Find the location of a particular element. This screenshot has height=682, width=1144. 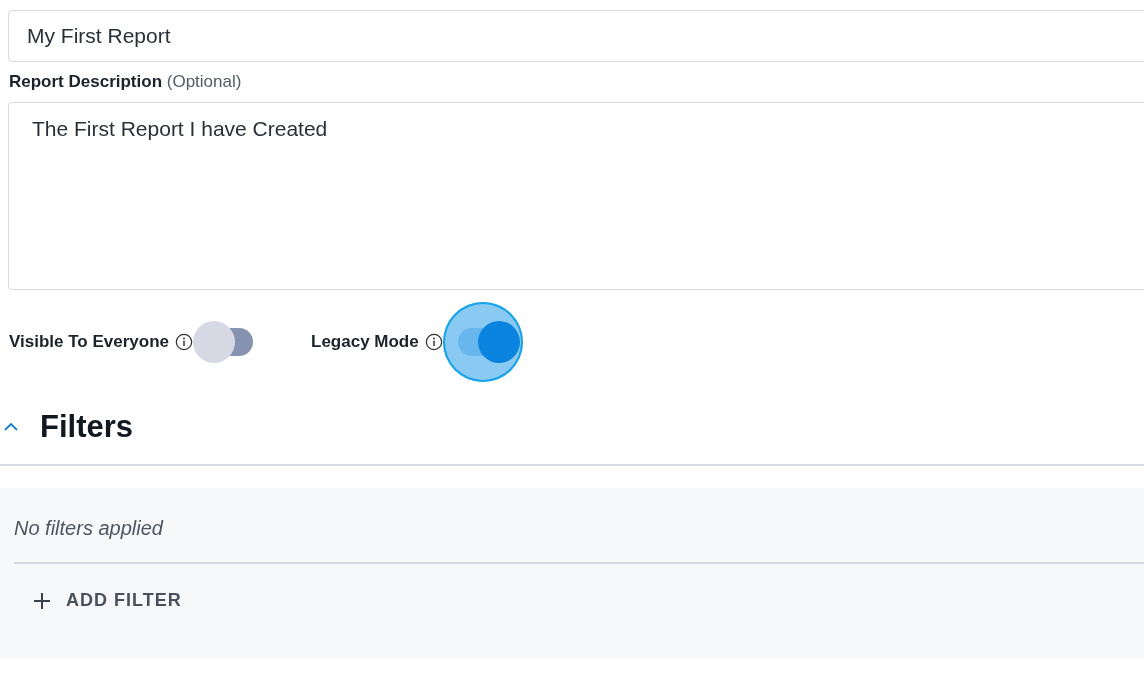

toggle-label: Legacy Mode is located at coordinates (365, 342).